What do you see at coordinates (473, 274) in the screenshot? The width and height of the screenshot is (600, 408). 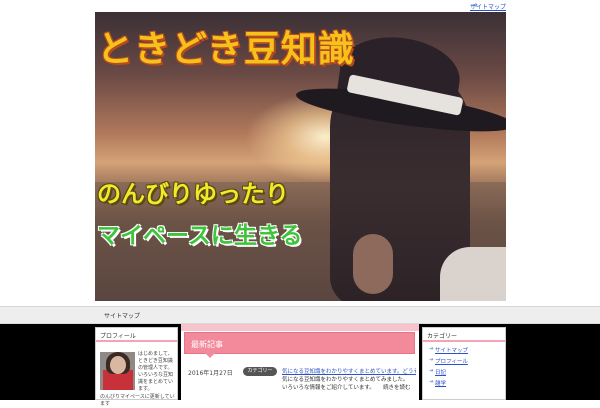 I see `shoulder` at bounding box center [473, 274].